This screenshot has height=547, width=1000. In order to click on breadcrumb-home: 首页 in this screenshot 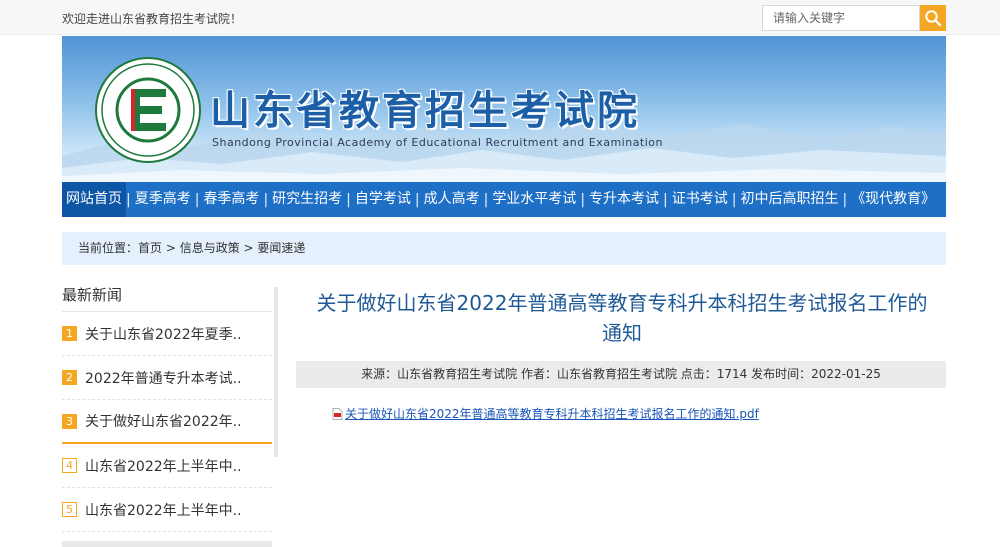, I will do `click(150, 248)`.